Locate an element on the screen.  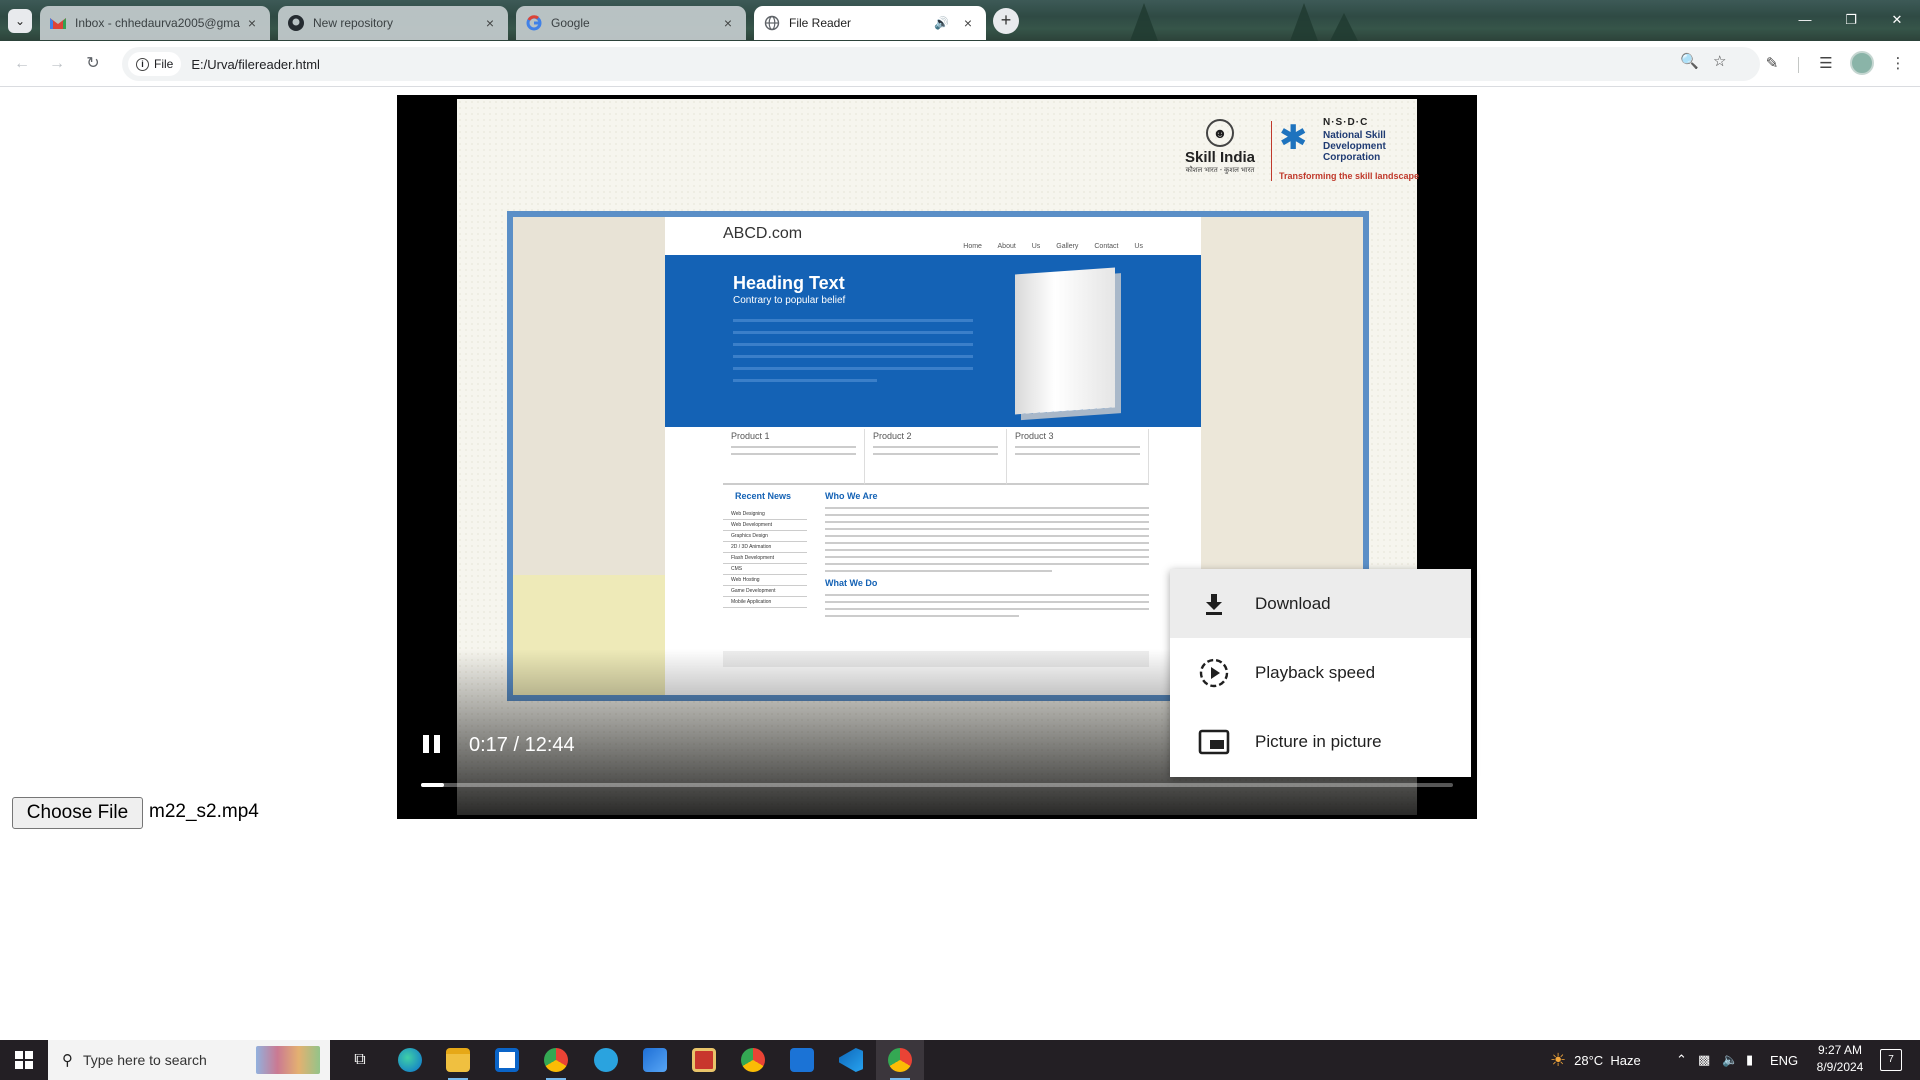
tab-file-reader: File Reader 🔊 × is located at coordinates (870, 23).